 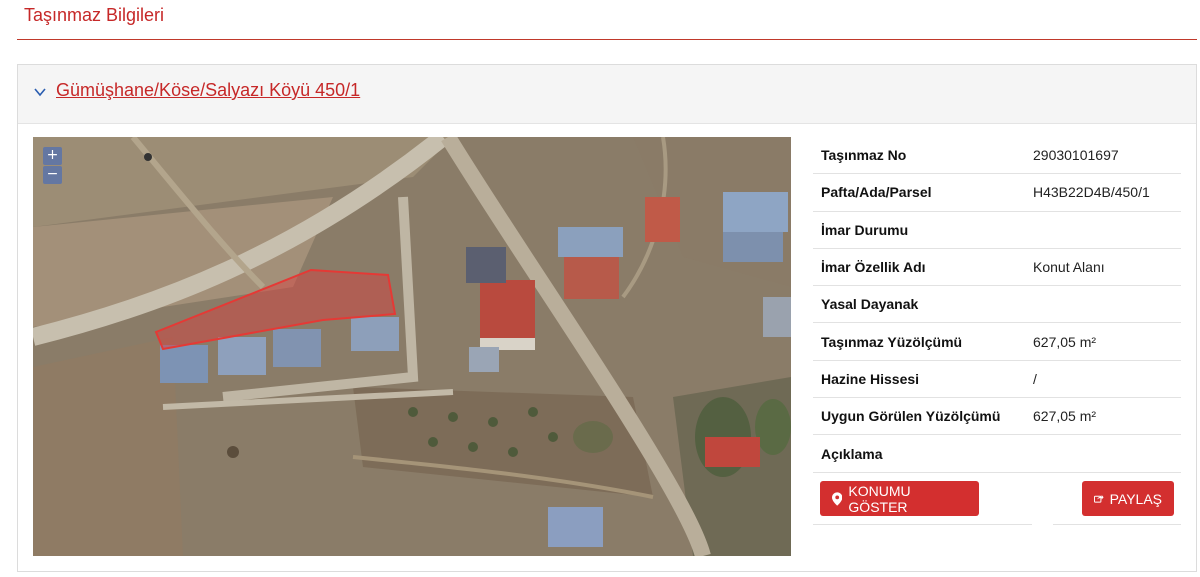 What do you see at coordinates (997, 342) in the screenshot?
I see `detail-row: Taşınmaz Yüzölçümü 627,05 m²` at bounding box center [997, 342].